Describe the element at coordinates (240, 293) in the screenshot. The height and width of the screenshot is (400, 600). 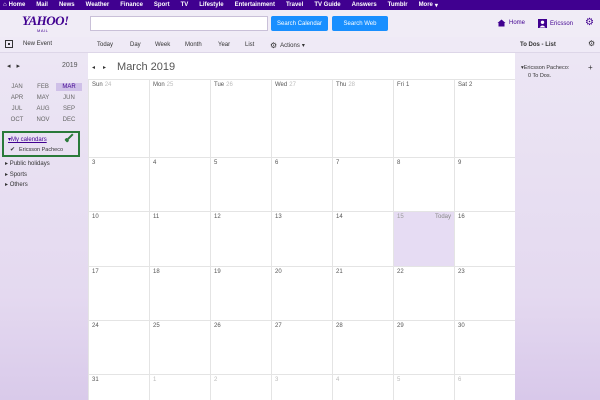
I see `calendar-day-cell: 19` at that location.